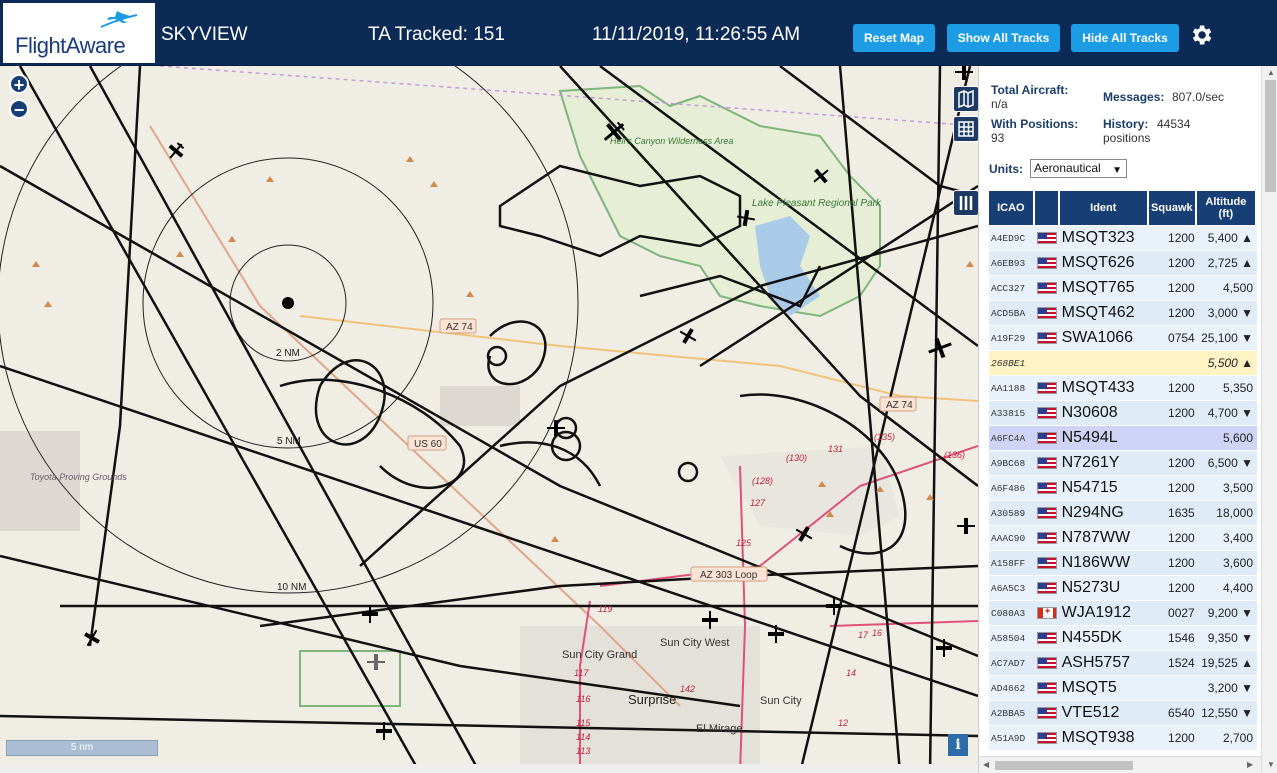 The height and width of the screenshot is (773, 1277). Describe the element at coordinates (1123, 263) in the screenshot. I see `table-row: A6EB93 MSQT626 1200 2,725 ▲` at that location.